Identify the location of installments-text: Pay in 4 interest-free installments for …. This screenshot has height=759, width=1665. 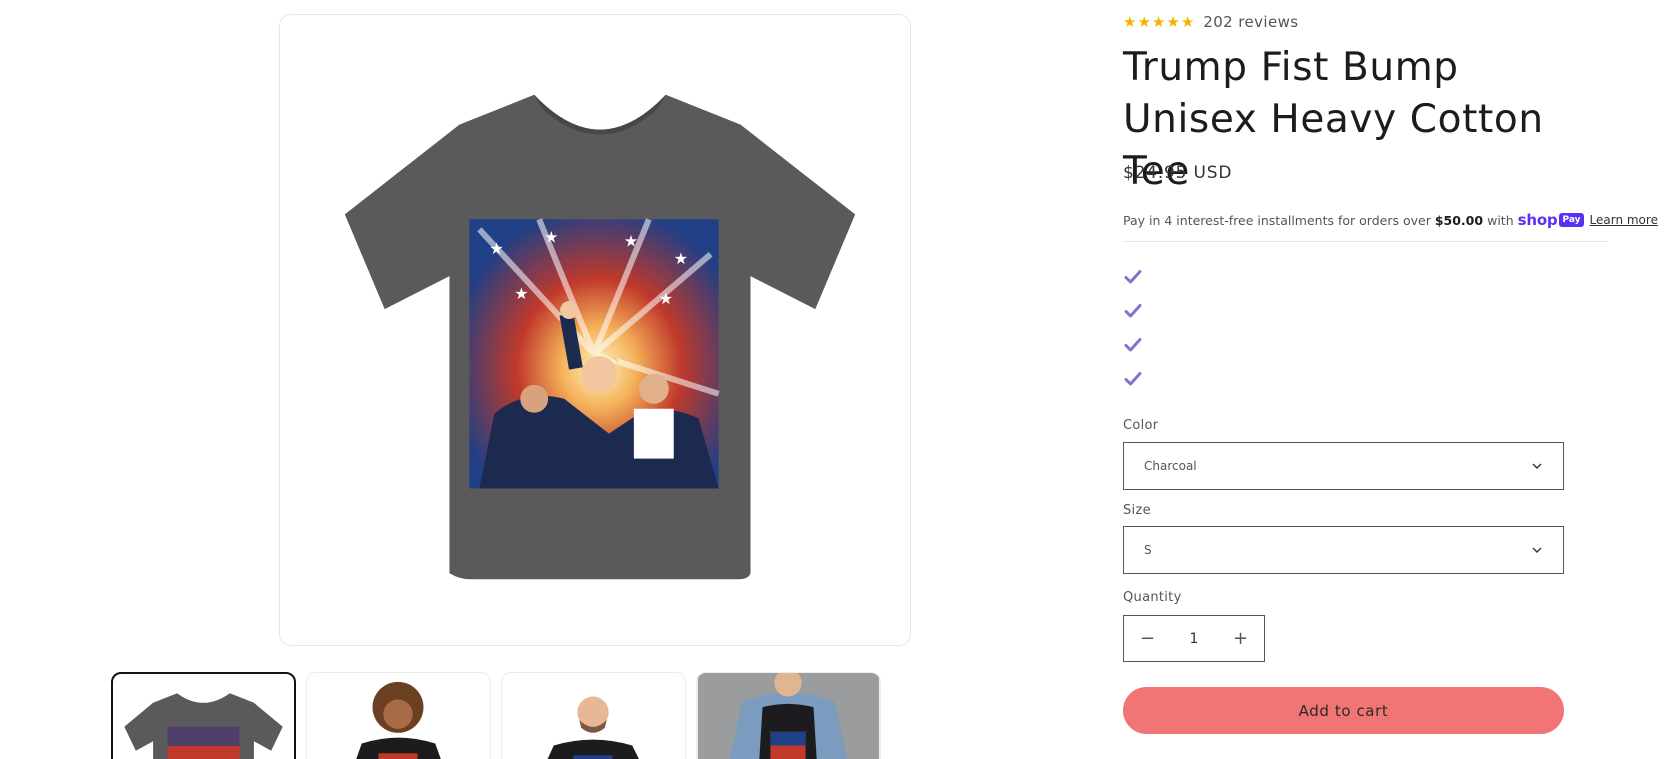
(1277, 220).